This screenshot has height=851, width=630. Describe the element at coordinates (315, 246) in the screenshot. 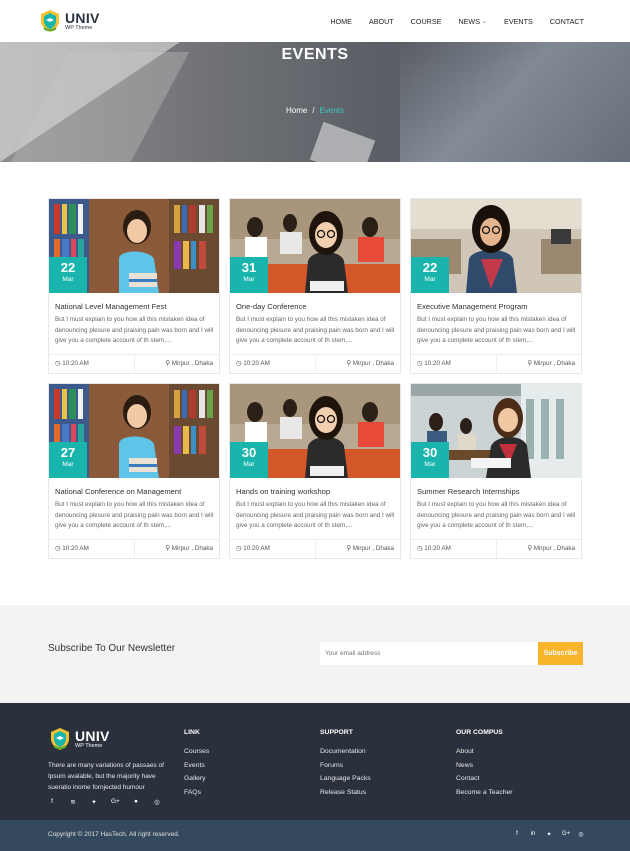

I see `event-image: 31 Mar` at that location.